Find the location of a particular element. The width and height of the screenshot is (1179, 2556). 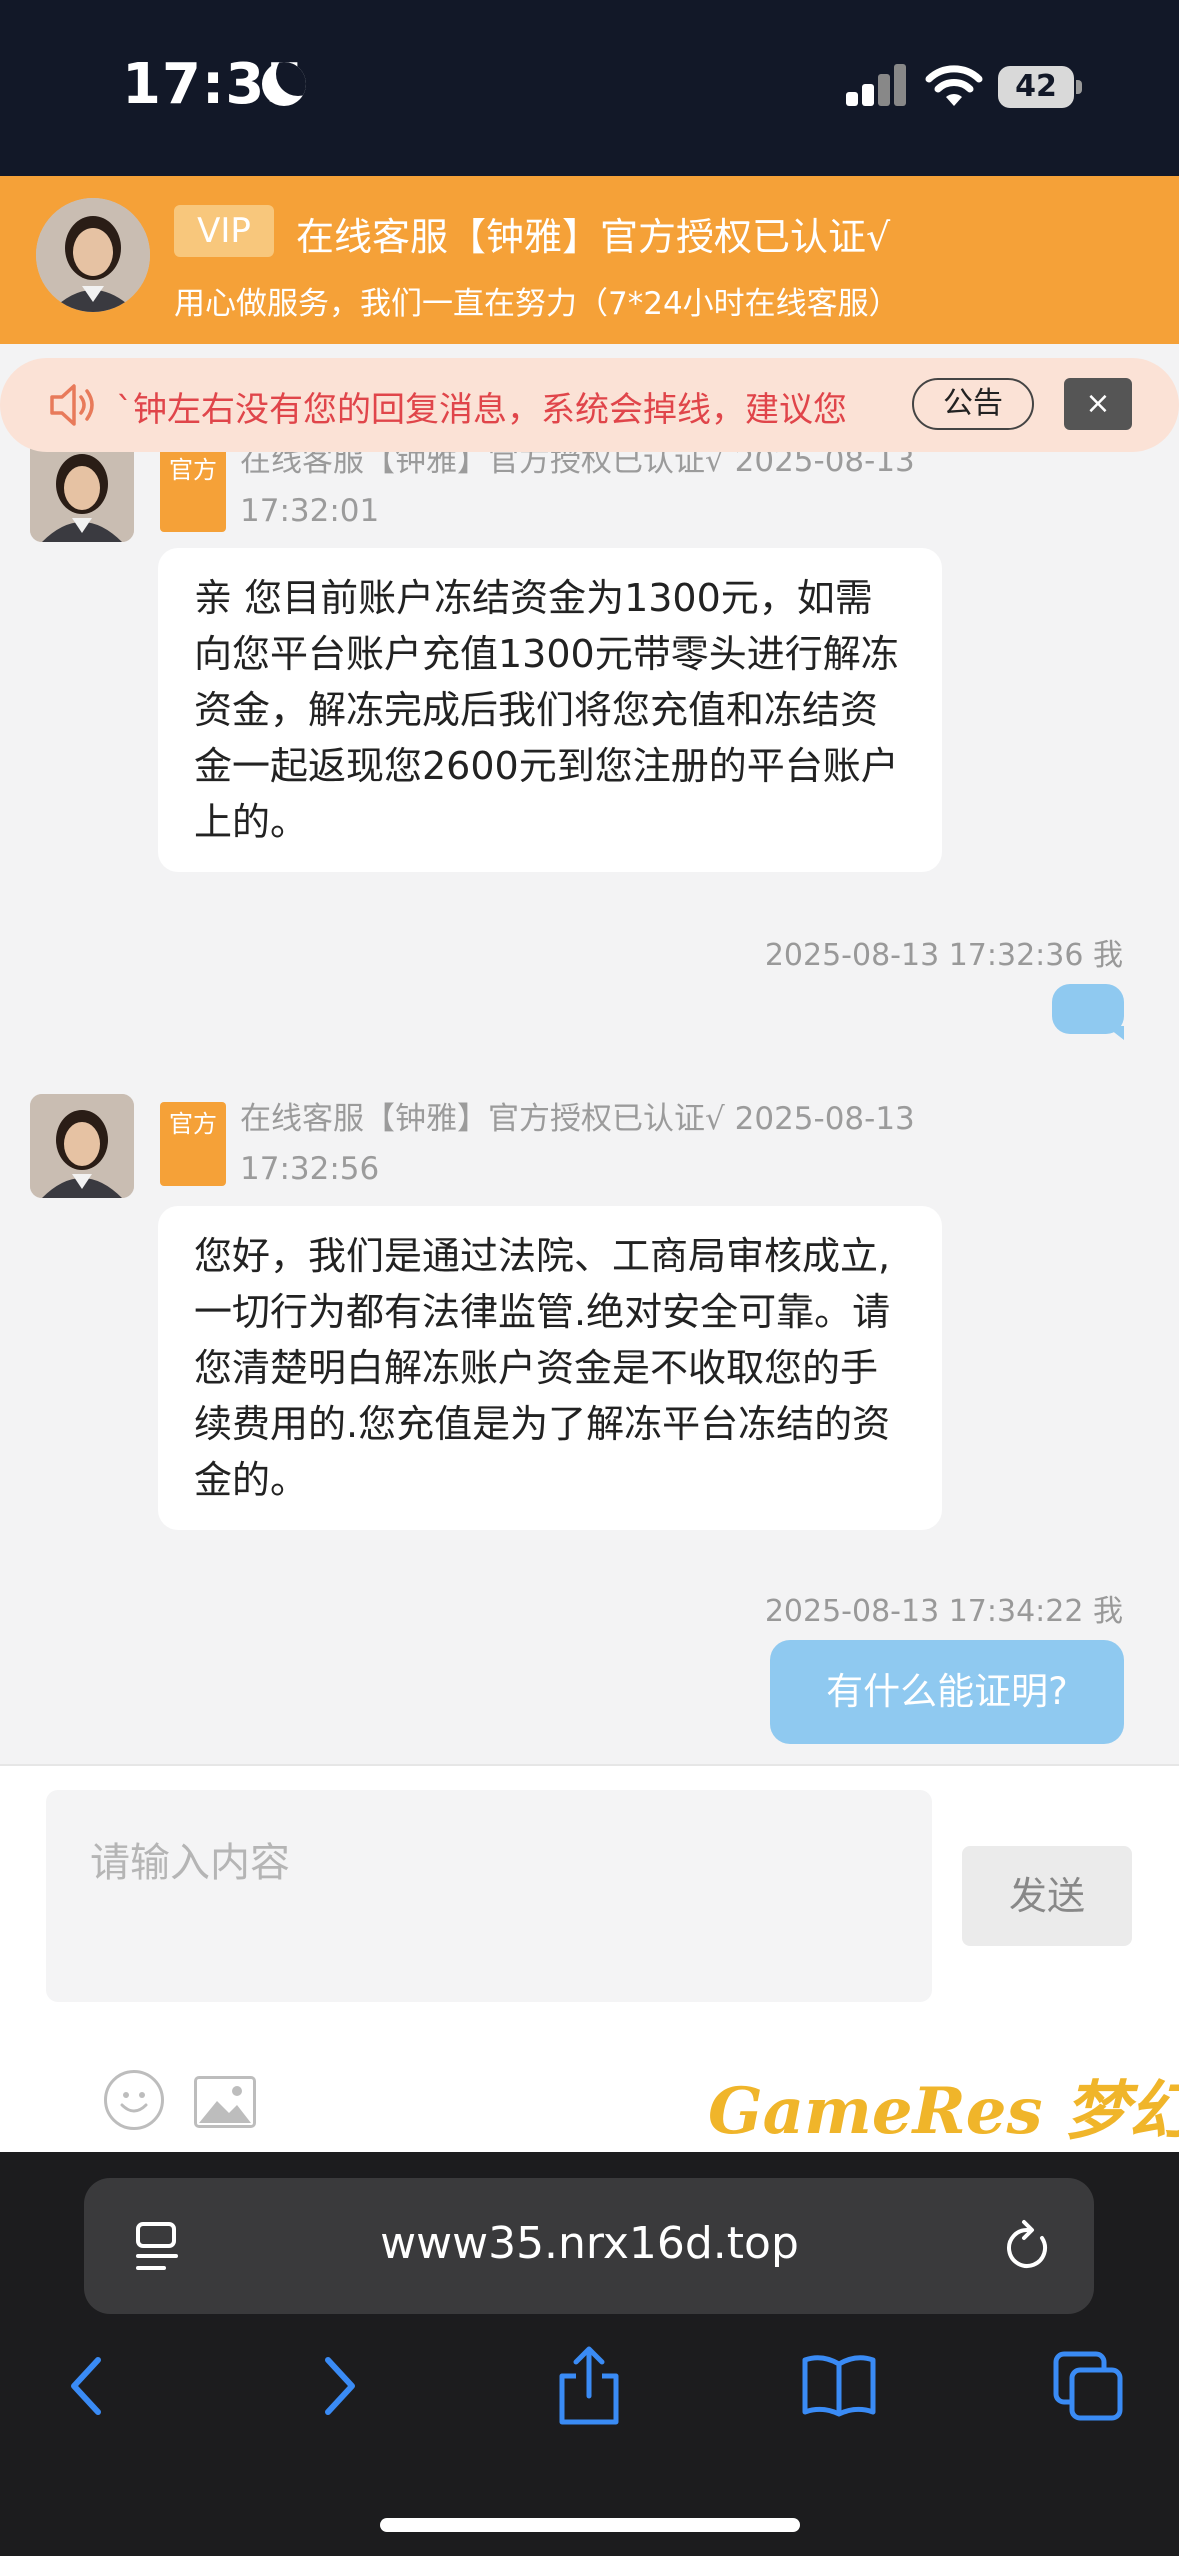

back-icon is located at coordinates (86, 2386).